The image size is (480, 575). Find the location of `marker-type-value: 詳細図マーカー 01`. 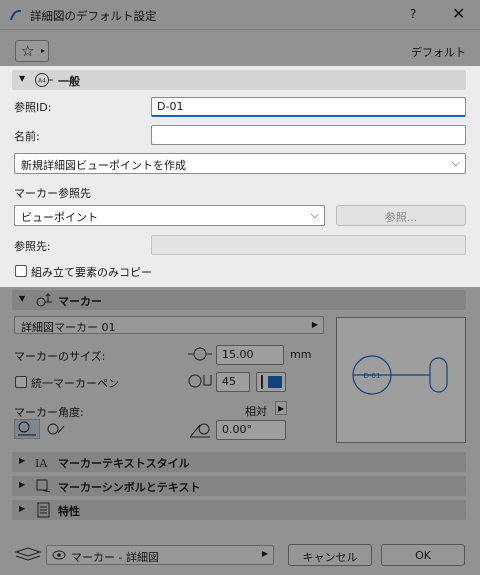

marker-type-value: 詳細図マーカー 01 is located at coordinates (68, 327).